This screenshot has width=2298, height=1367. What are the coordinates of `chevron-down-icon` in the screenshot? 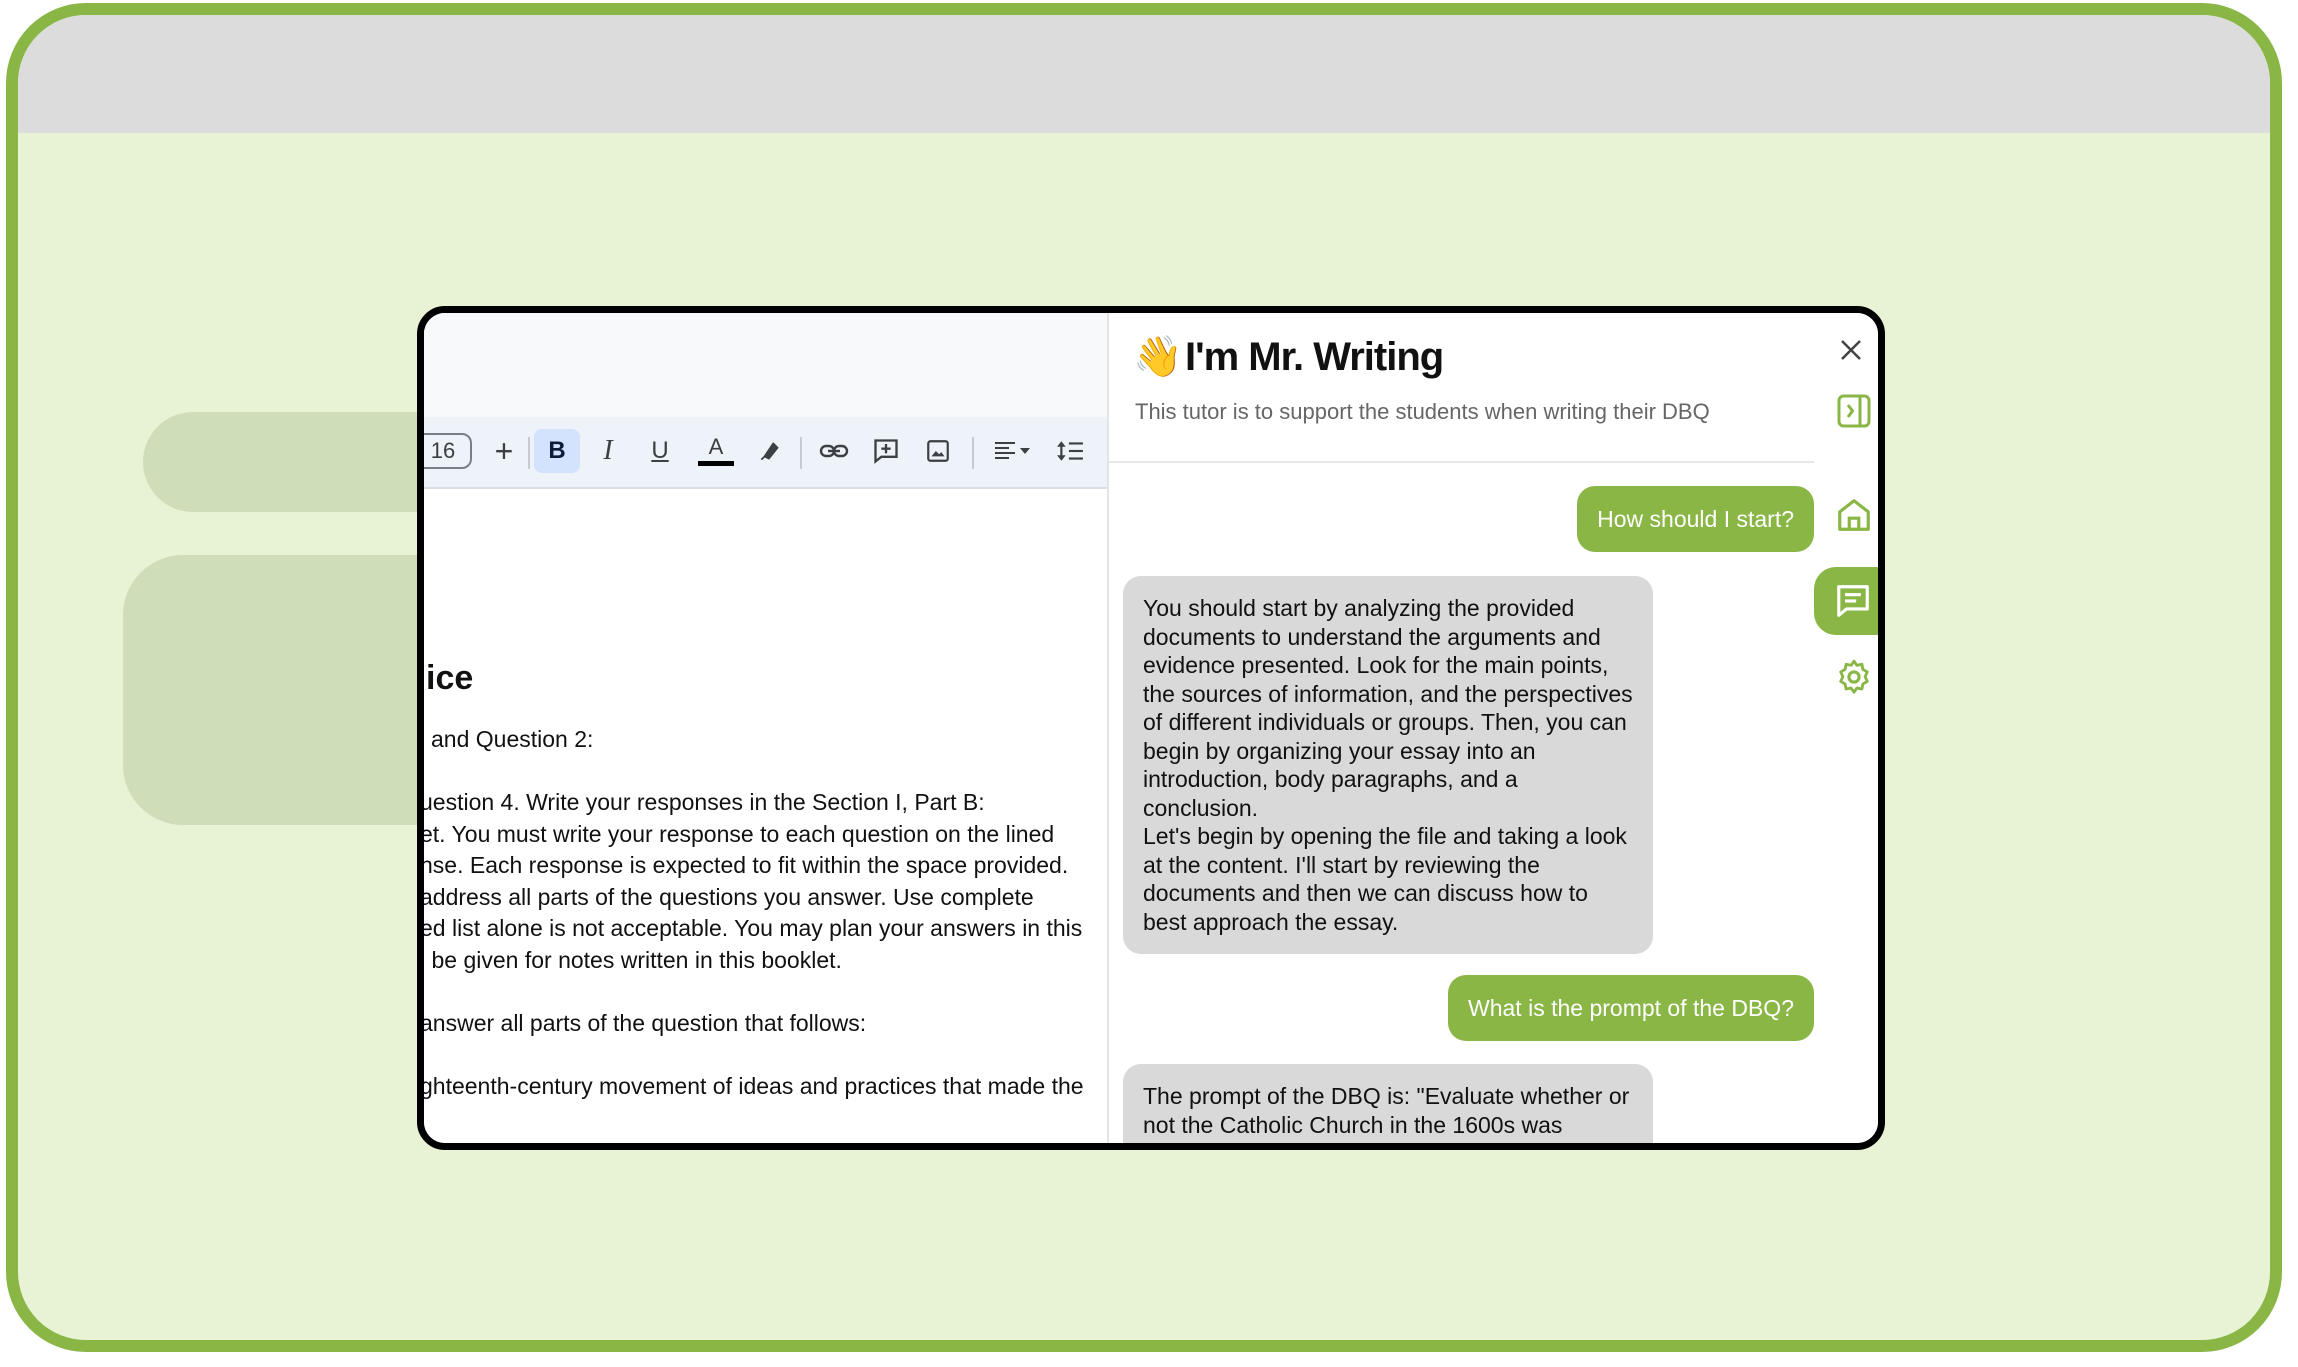 It's located at (1025, 451).